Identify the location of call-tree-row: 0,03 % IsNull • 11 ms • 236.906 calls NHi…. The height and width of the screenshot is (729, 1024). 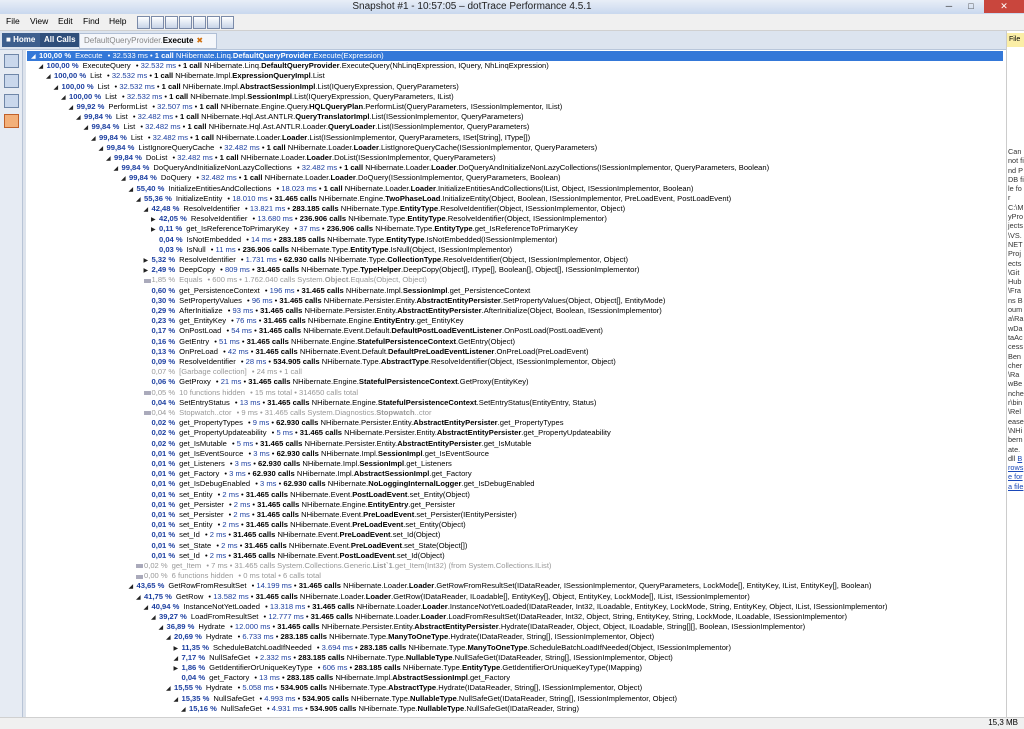
(516, 250).